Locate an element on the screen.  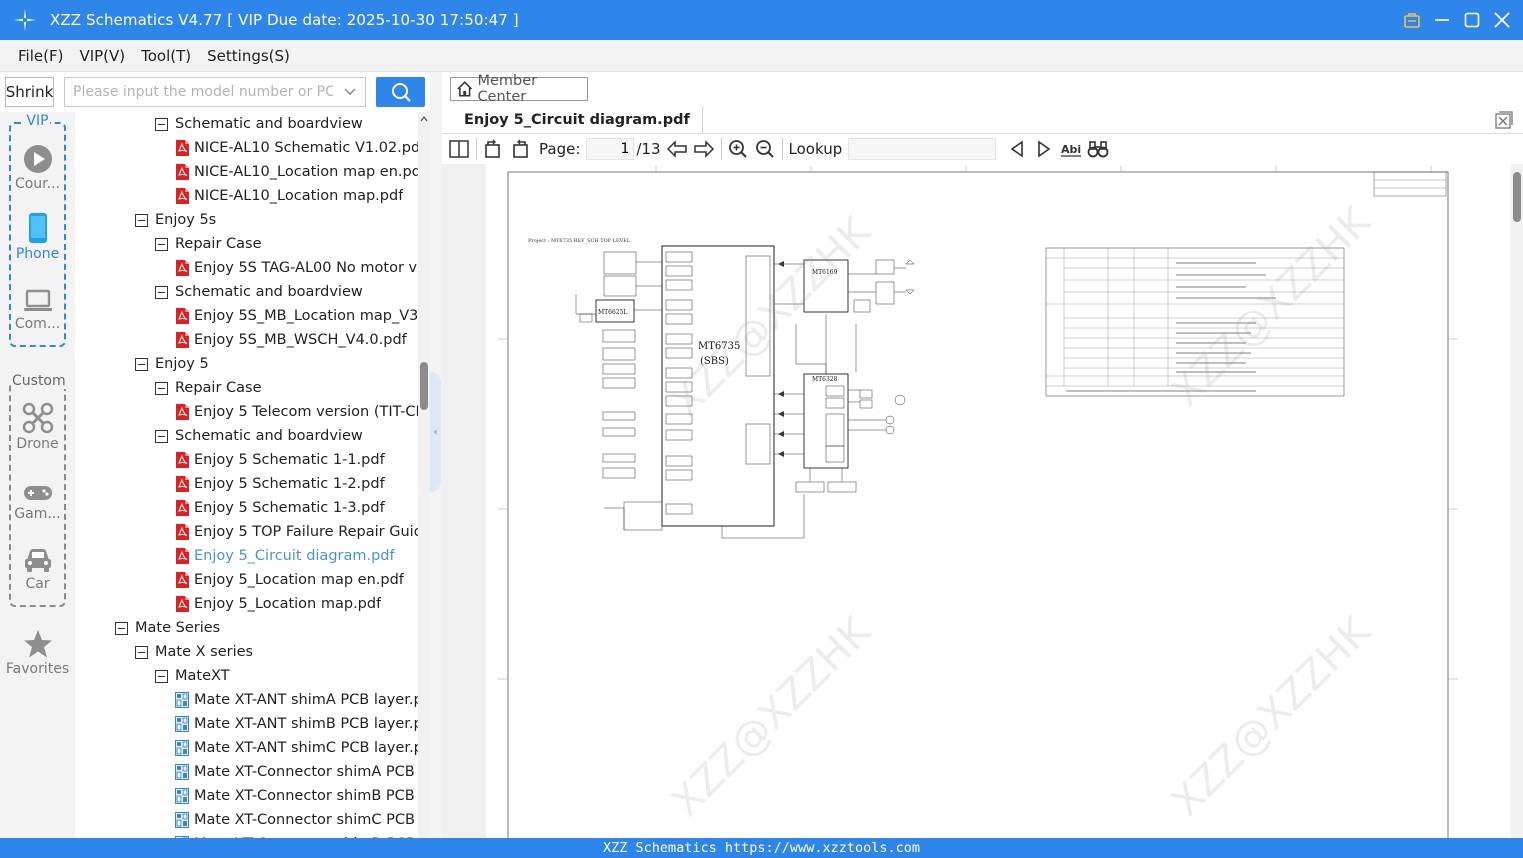
shrink-button: Shrink is located at coordinates (29, 92).